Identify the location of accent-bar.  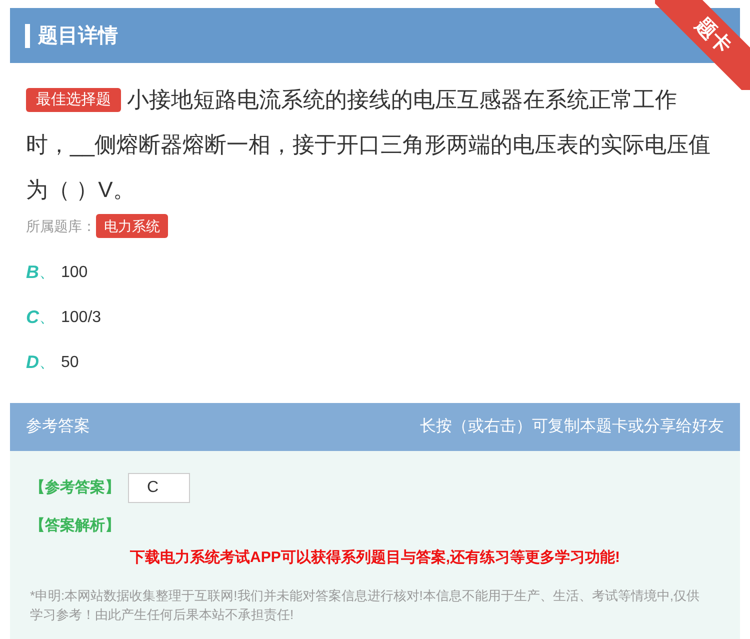
(27, 36).